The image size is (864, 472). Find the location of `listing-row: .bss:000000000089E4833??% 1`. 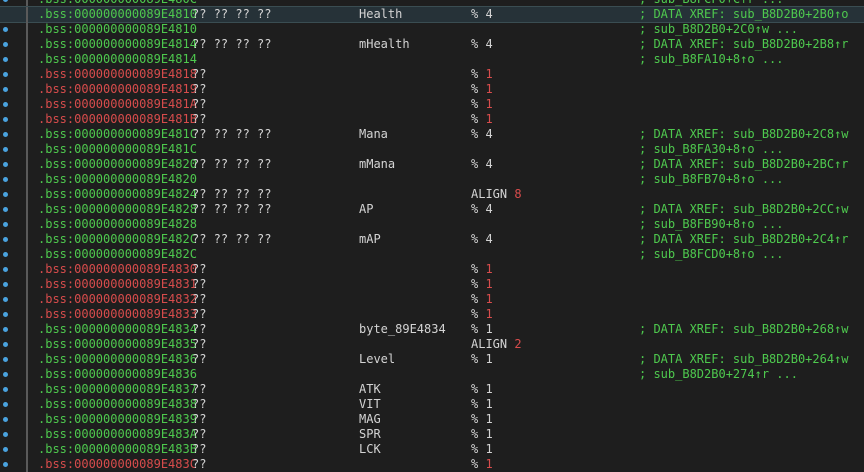

listing-row: .bss:000000000089E4833??% 1 is located at coordinates (432, 314).